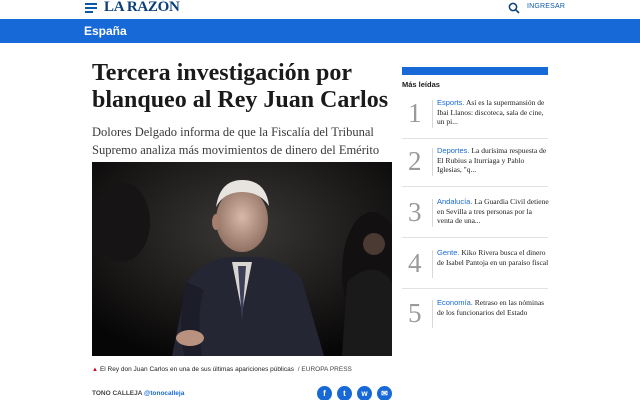  I want to click on site-logo: LA RAZÓN, so click(142, 8).